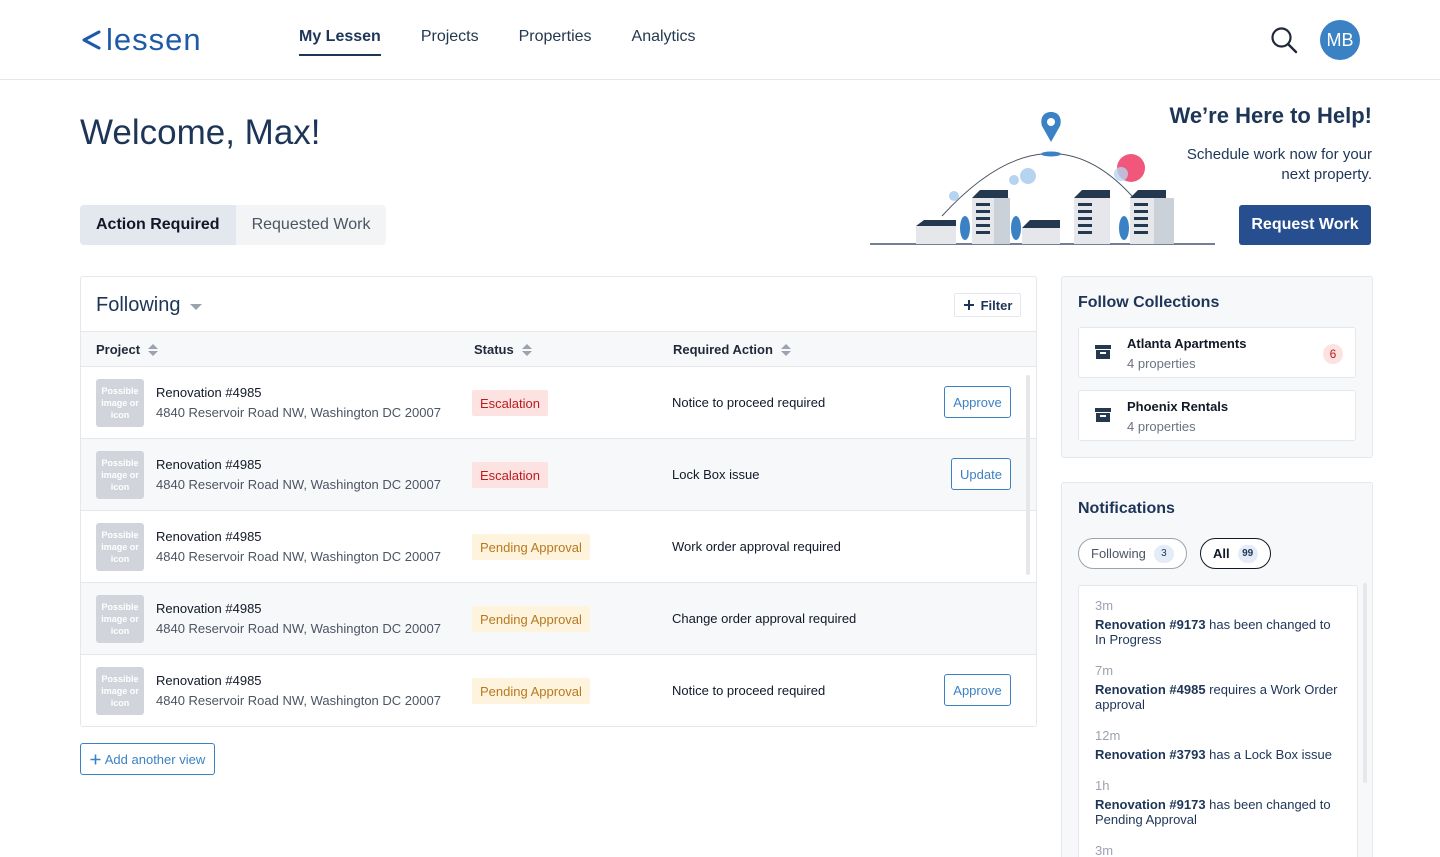 This screenshot has height=857, width=1440. Describe the element at coordinates (155, 759) in the screenshot. I see `add-view-label: Add another view` at that location.